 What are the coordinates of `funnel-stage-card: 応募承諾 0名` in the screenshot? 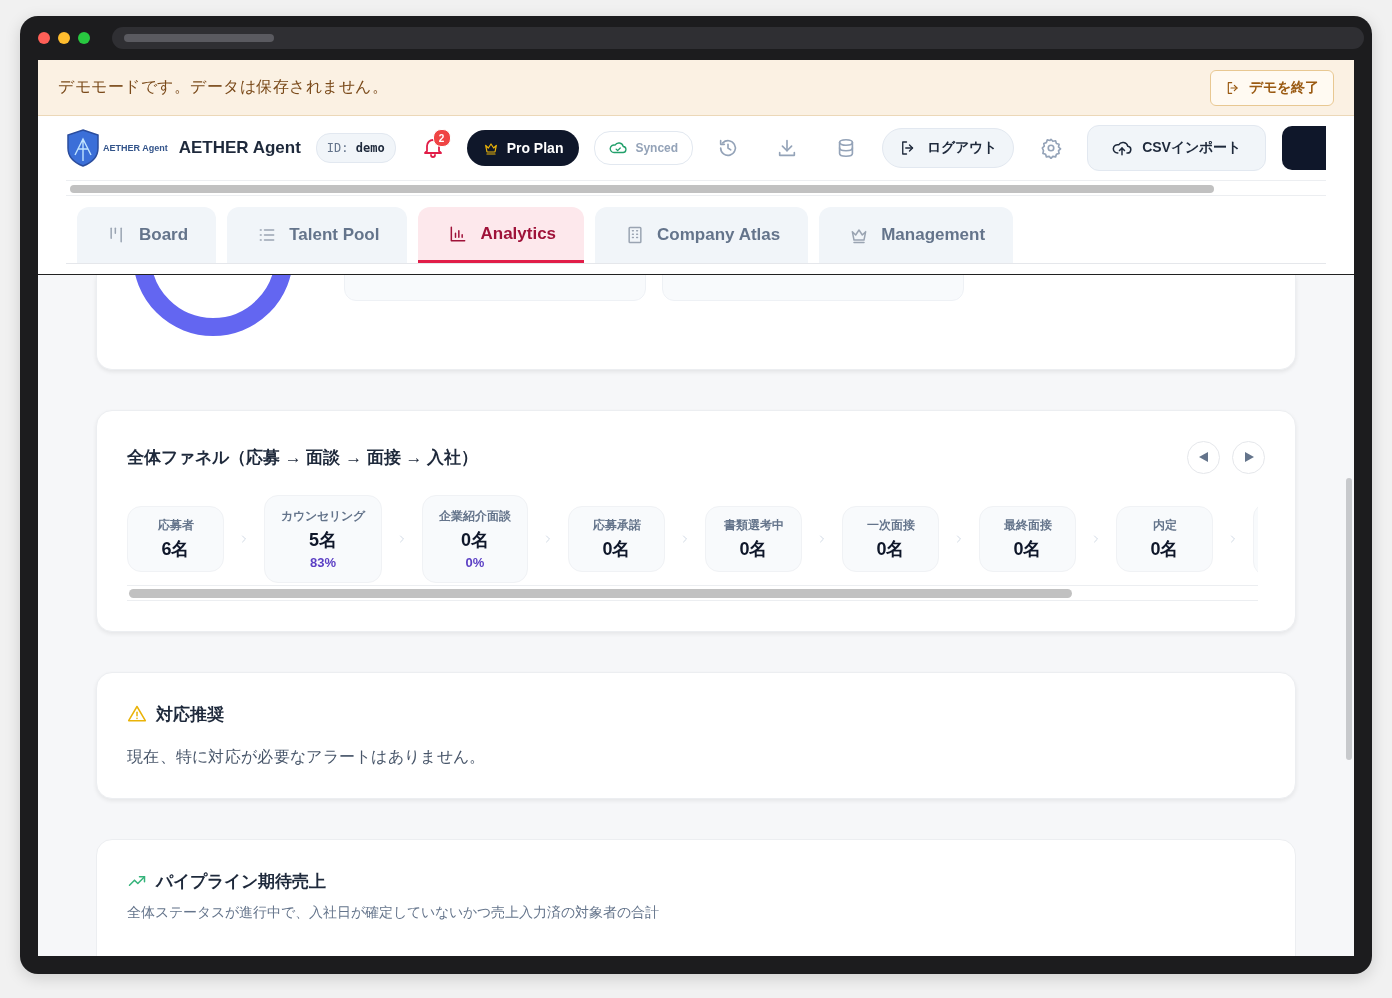 It's located at (616, 539).